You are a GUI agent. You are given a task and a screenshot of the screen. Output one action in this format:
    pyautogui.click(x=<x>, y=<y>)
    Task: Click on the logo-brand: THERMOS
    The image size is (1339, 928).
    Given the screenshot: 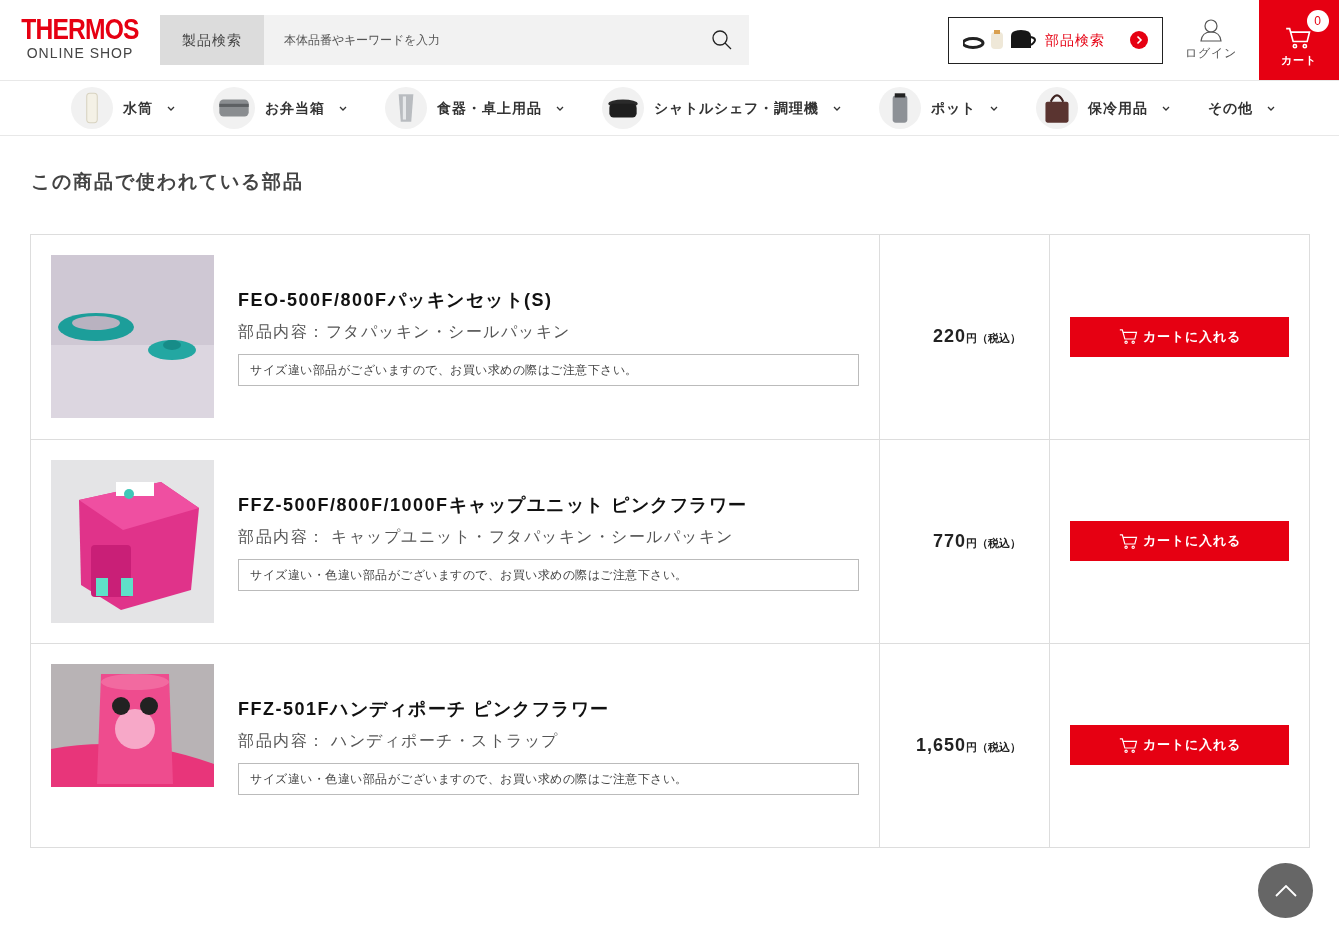 What is the action you would take?
    pyautogui.click(x=80, y=29)
    